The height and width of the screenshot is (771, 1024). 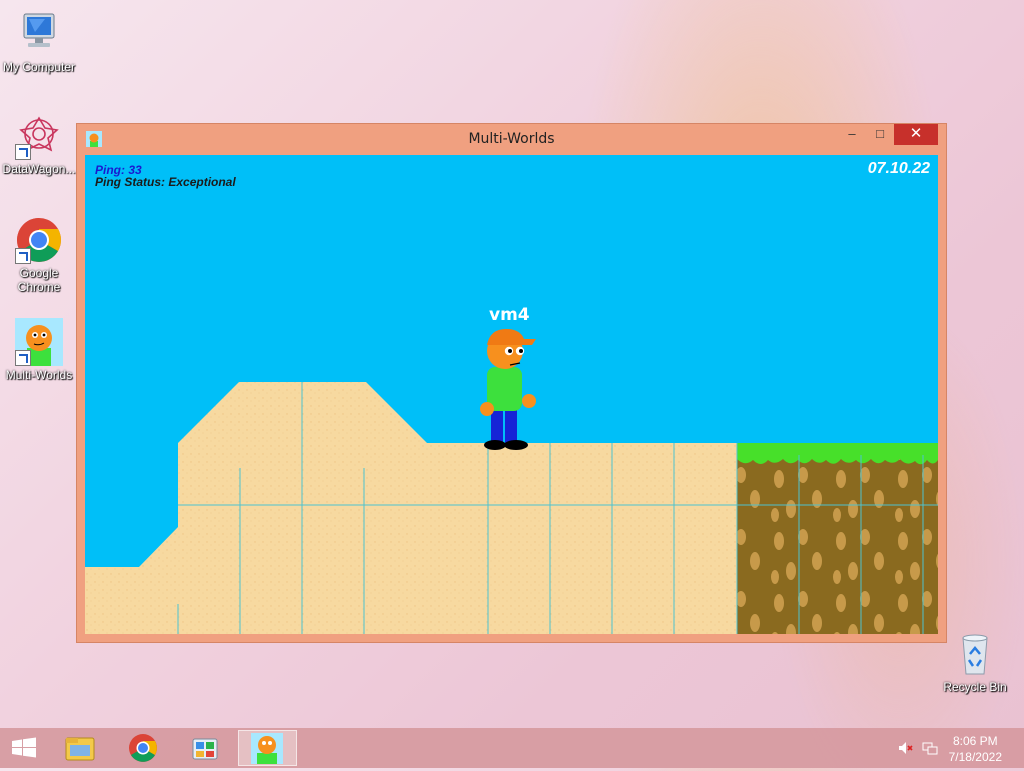 What do you see at coordinates (898, 168) in the screenshot?
I see `game-date: 07.10.22` at bounding box center [898, 168].